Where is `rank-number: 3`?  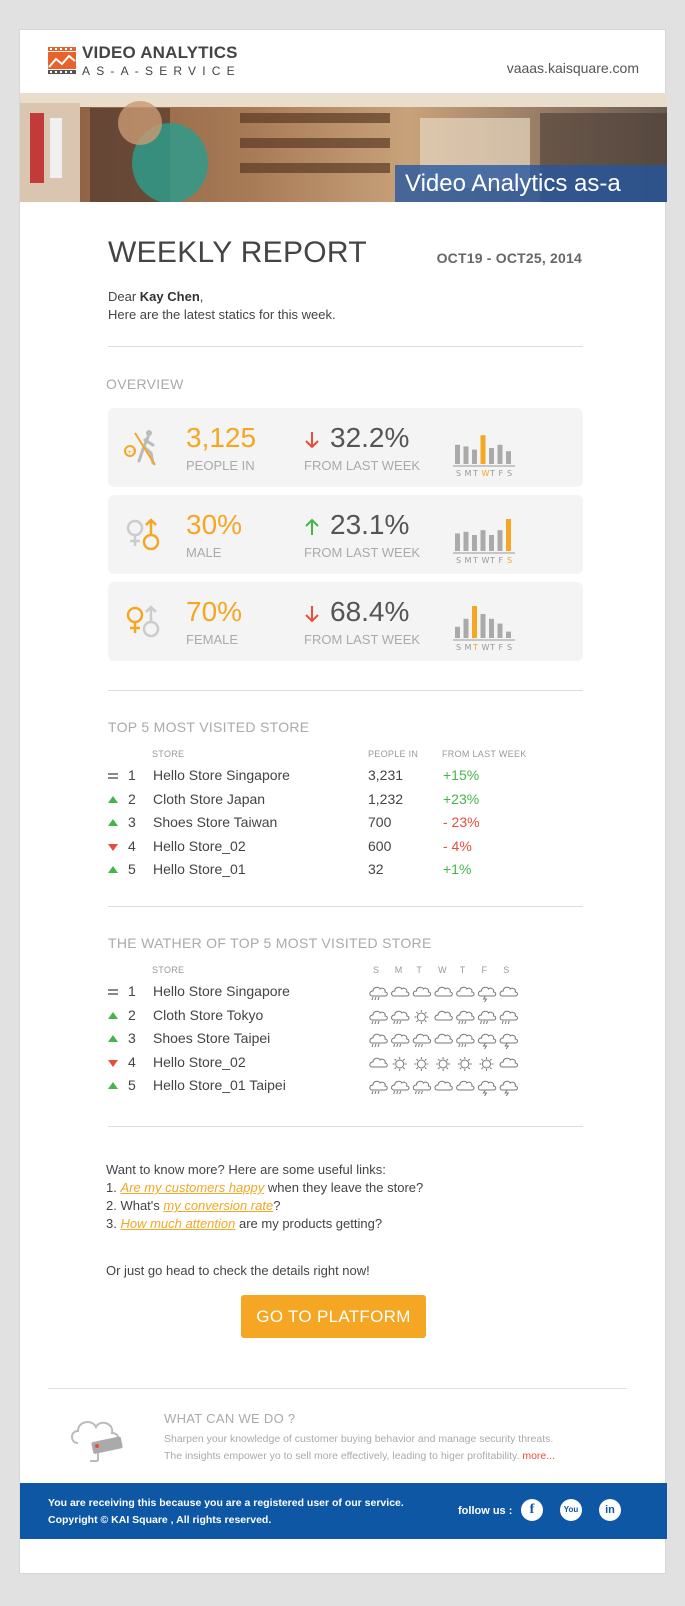 rank-number: 3 is located at coordinates (132, 822).